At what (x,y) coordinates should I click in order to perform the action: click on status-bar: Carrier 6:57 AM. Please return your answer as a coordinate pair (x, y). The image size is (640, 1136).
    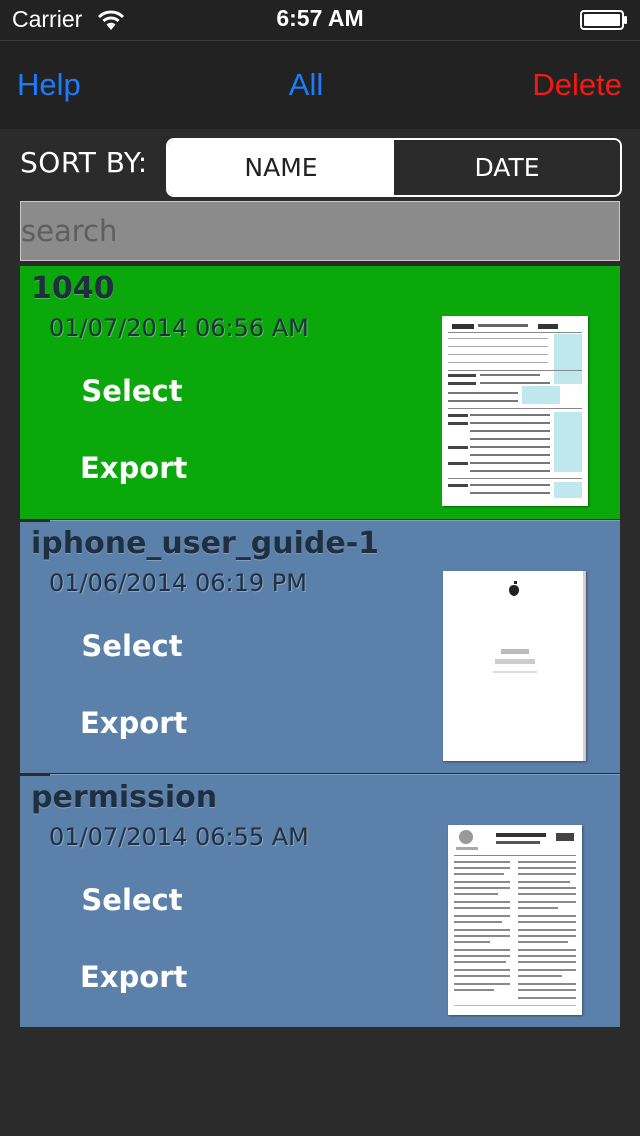
    Looking at the image, I should click on (320, 20).